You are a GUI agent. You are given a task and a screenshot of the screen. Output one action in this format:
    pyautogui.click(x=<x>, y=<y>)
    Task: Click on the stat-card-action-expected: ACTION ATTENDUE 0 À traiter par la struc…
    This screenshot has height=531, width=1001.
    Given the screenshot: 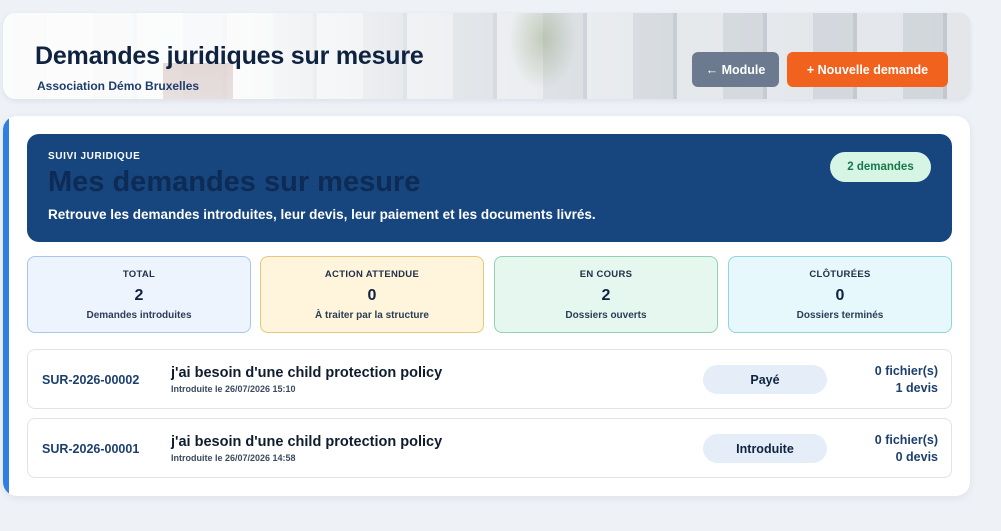 What is the action you would take?
    pyautogui.click(x=372, y=294)
    